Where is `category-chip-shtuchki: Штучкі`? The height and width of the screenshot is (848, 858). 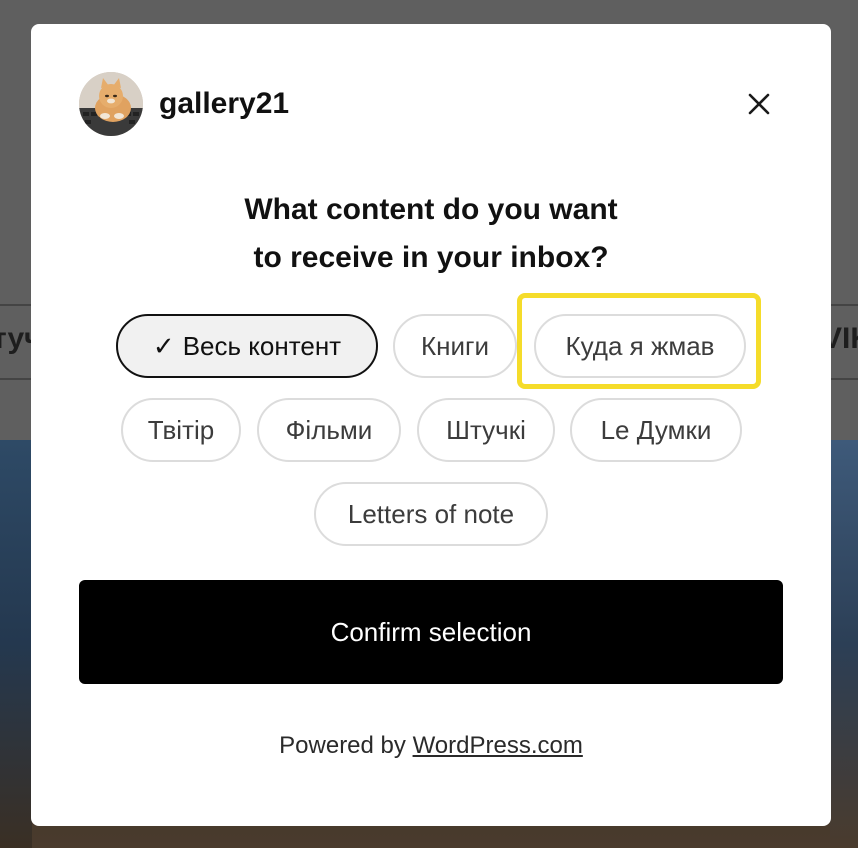
category-chip-shtuchki: Штучкі is located at coordinates (486, 430).